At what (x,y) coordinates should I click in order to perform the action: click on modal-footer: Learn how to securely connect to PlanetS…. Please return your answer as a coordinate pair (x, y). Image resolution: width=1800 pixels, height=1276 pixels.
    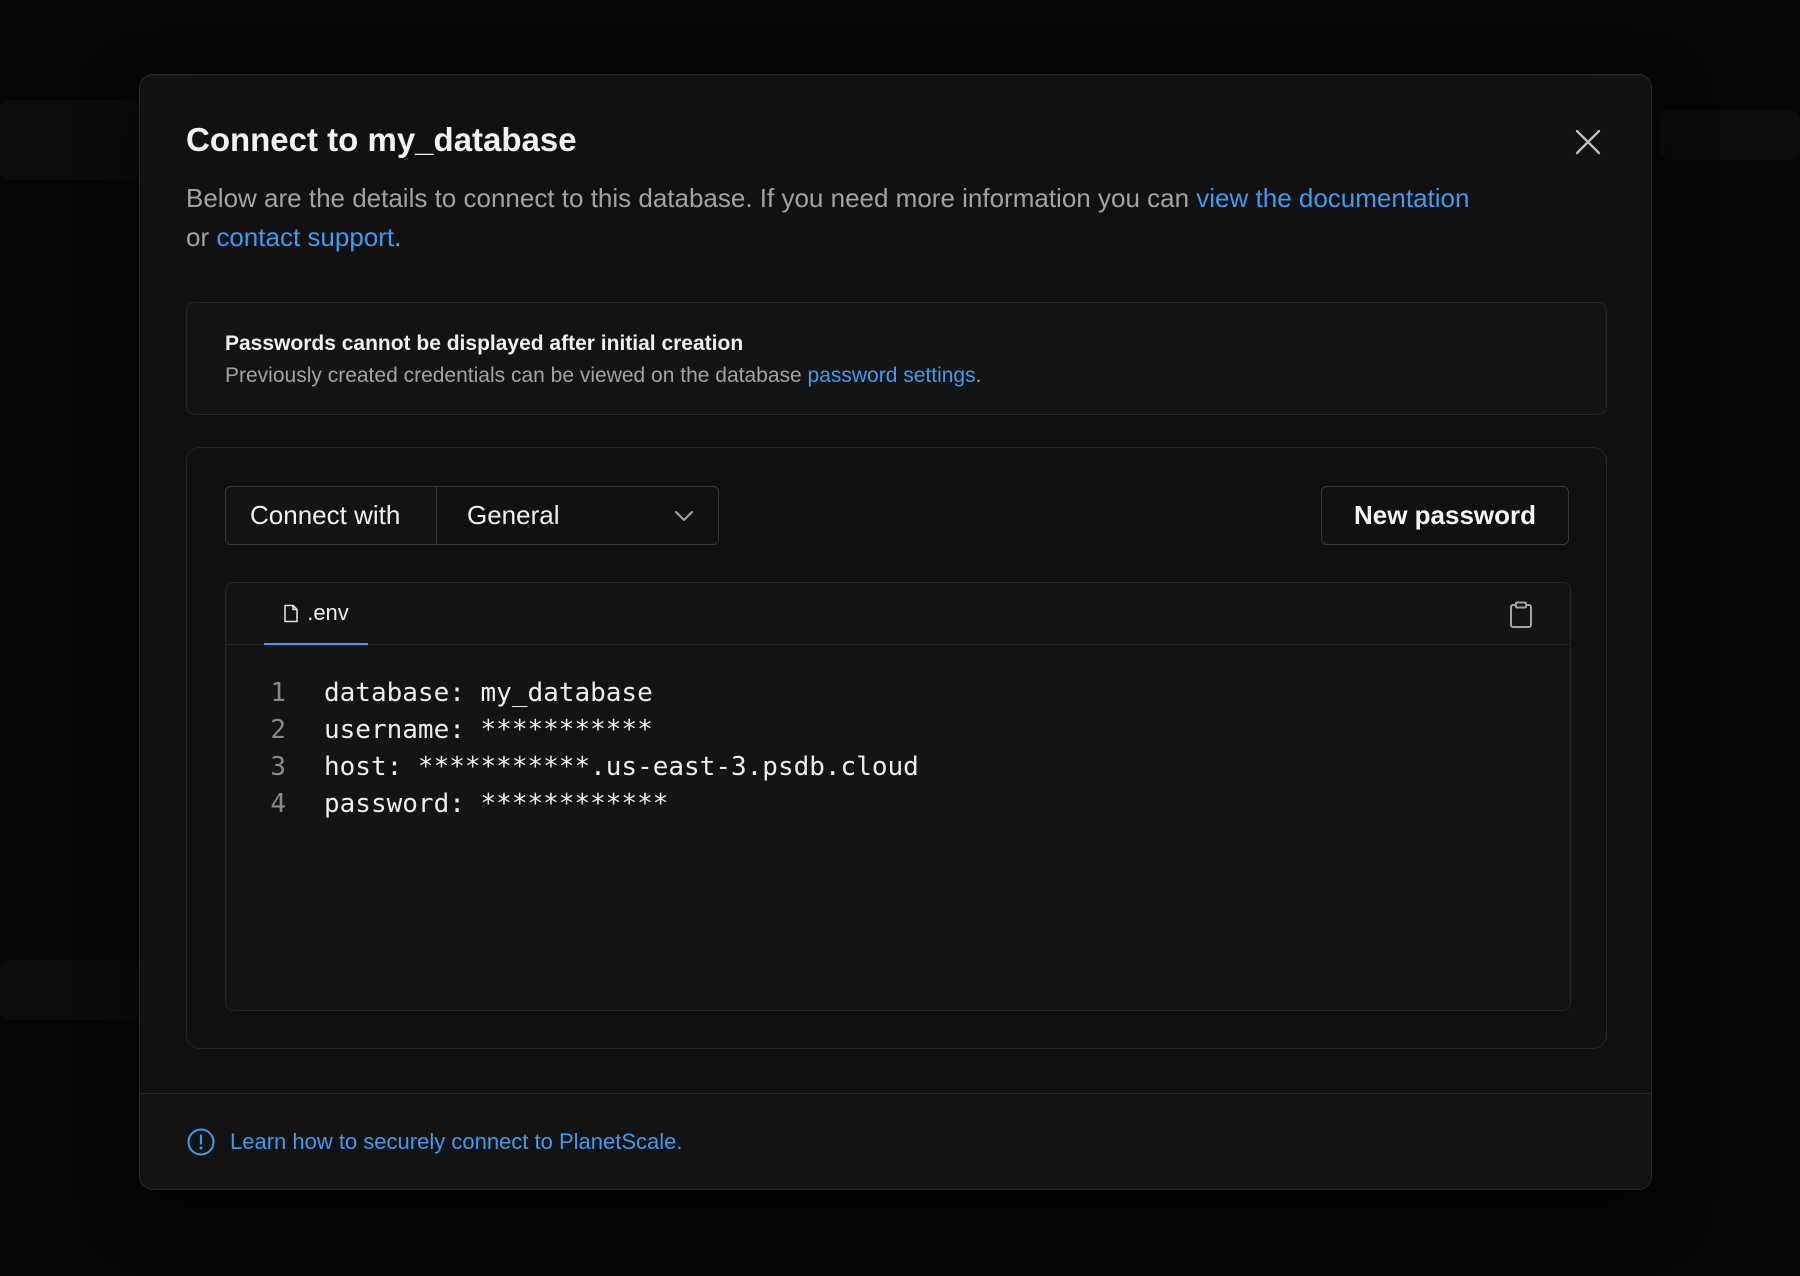
    Looking at the image, I should click on (895, 1141).